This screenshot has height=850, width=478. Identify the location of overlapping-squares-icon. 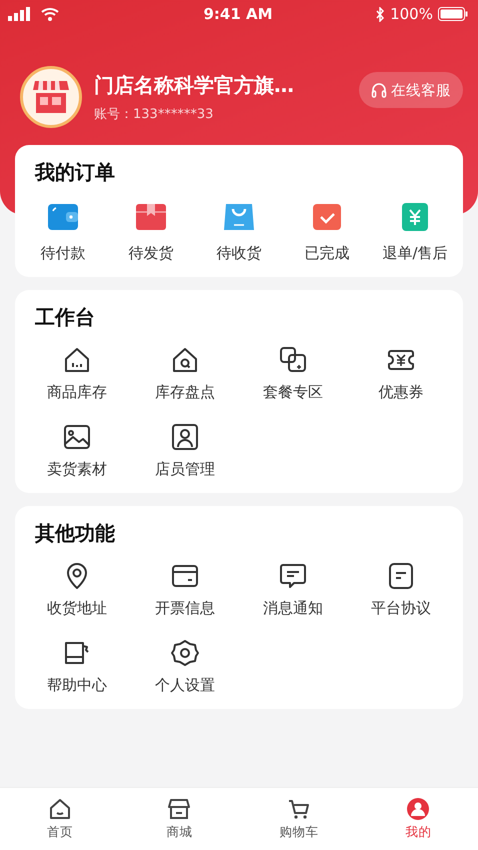
(293, 360).